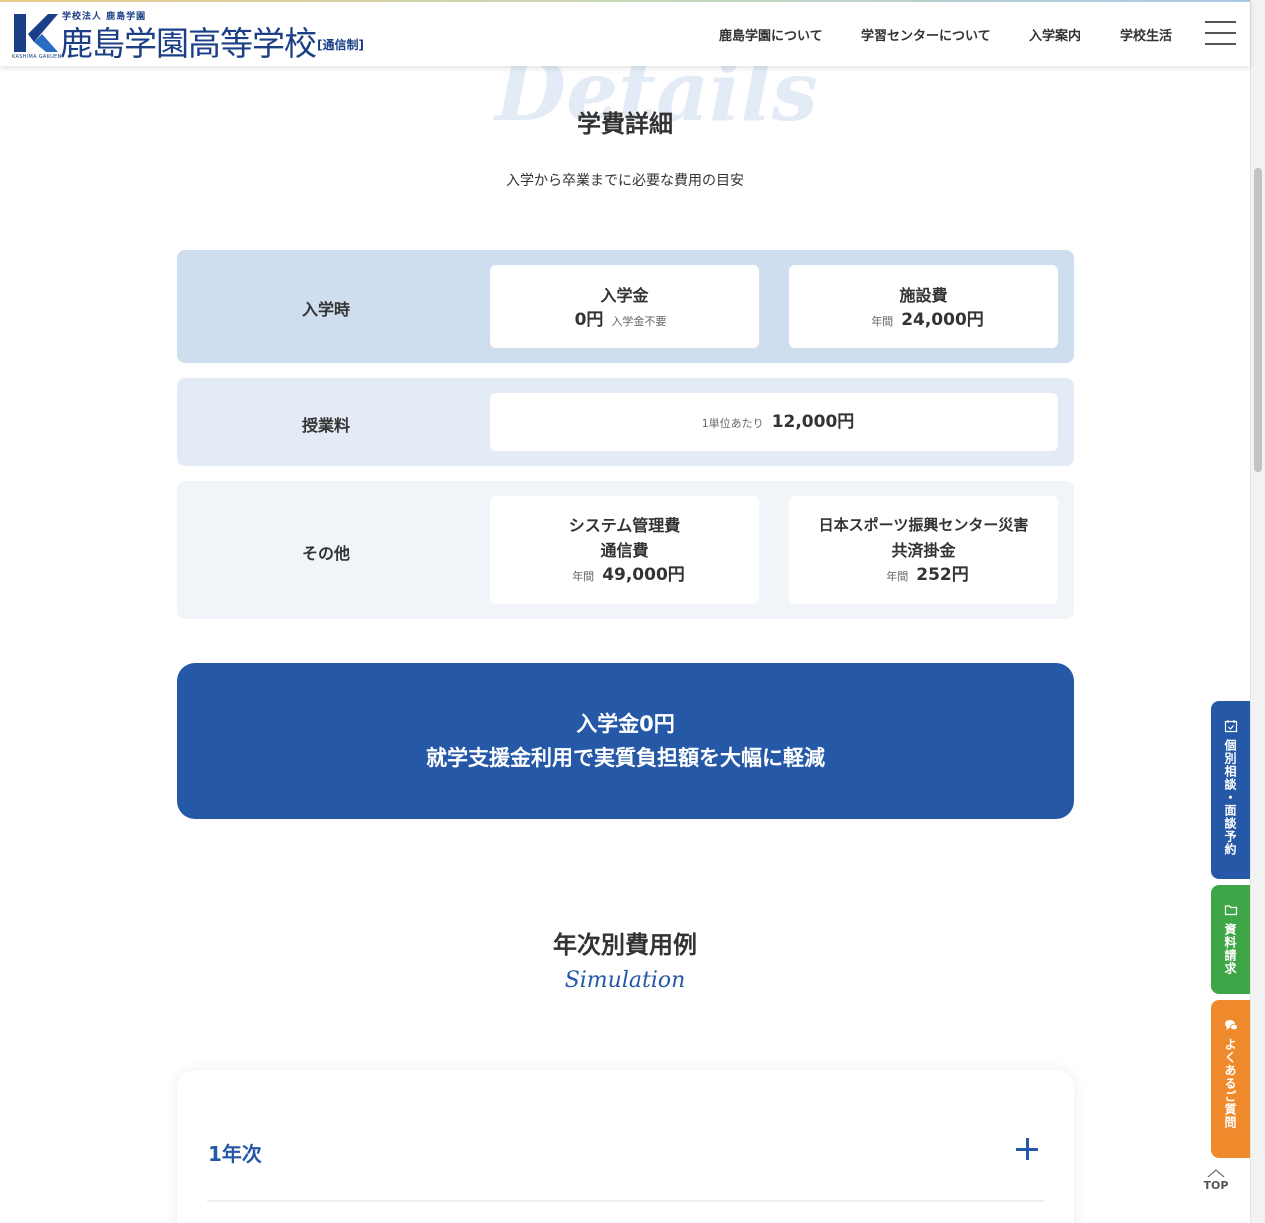 Image resolution: width=1265 pixels, height=1223 pixels. I want to click on communication-fee-name: 通信費, so click(624, 550).